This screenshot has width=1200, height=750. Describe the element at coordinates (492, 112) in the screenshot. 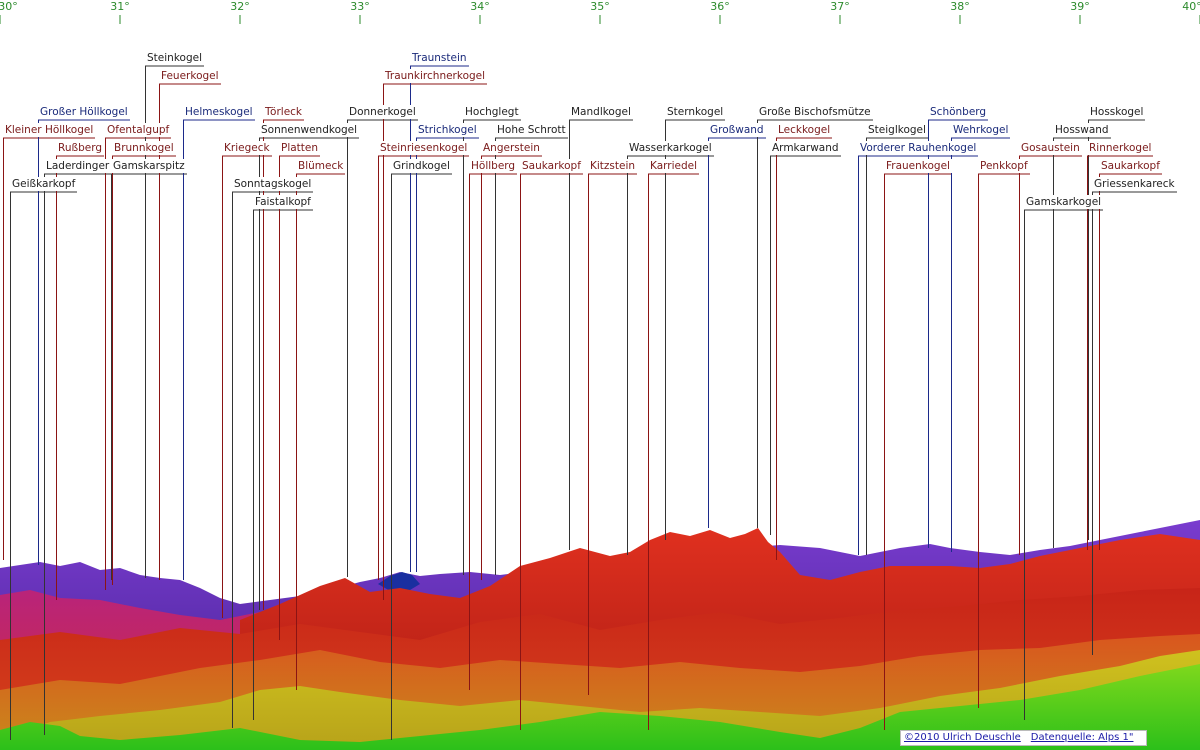

I see `peak-label: Hochglegt` at that location.